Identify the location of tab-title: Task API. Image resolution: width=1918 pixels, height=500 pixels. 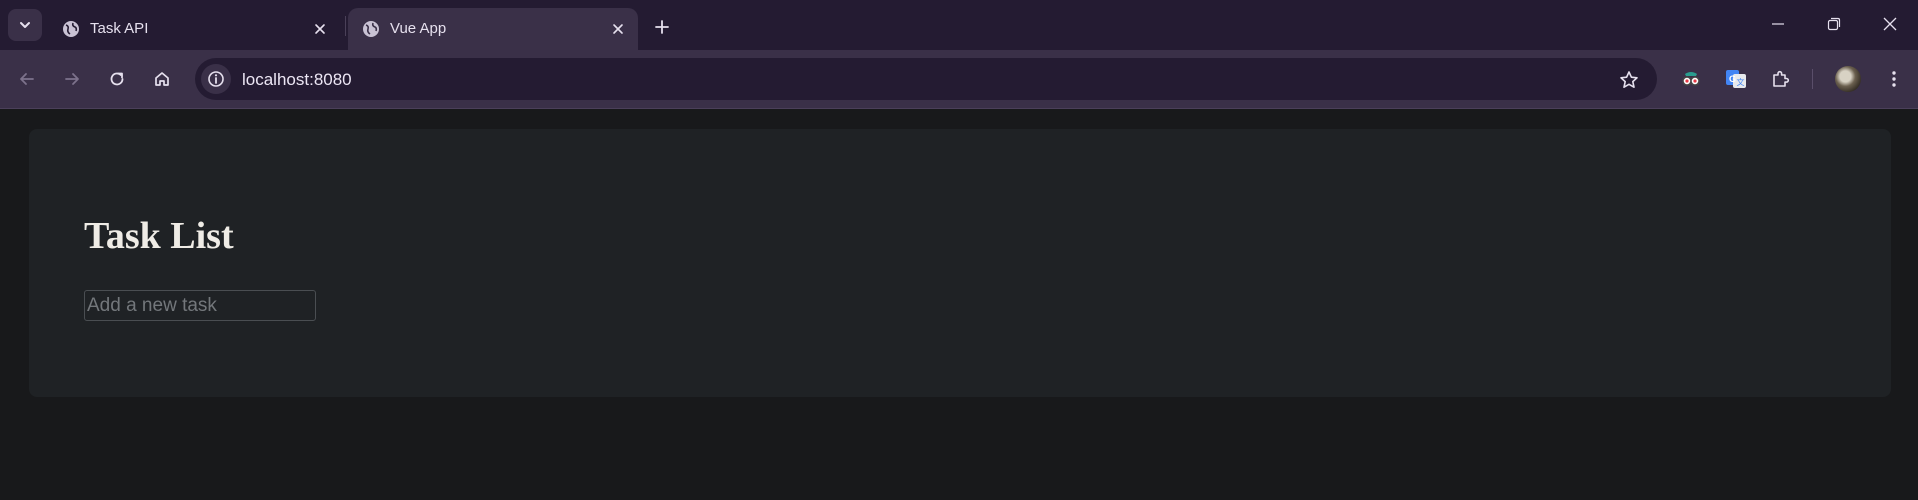
(119, 28).